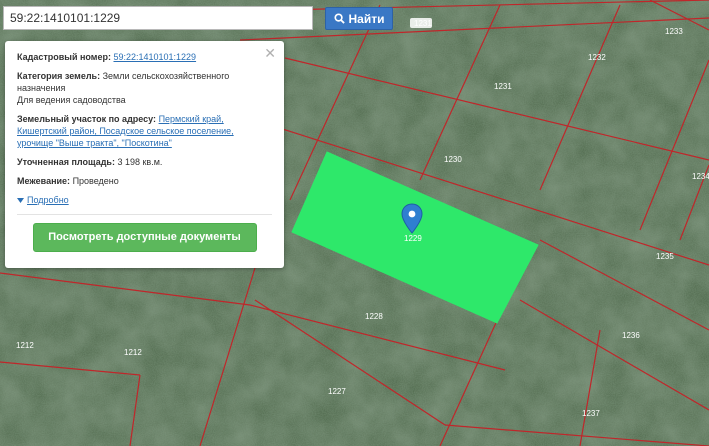  Describe the element at coordinates (665, 256) in the screenshot. I see `parcel-label: 1235` at that location.